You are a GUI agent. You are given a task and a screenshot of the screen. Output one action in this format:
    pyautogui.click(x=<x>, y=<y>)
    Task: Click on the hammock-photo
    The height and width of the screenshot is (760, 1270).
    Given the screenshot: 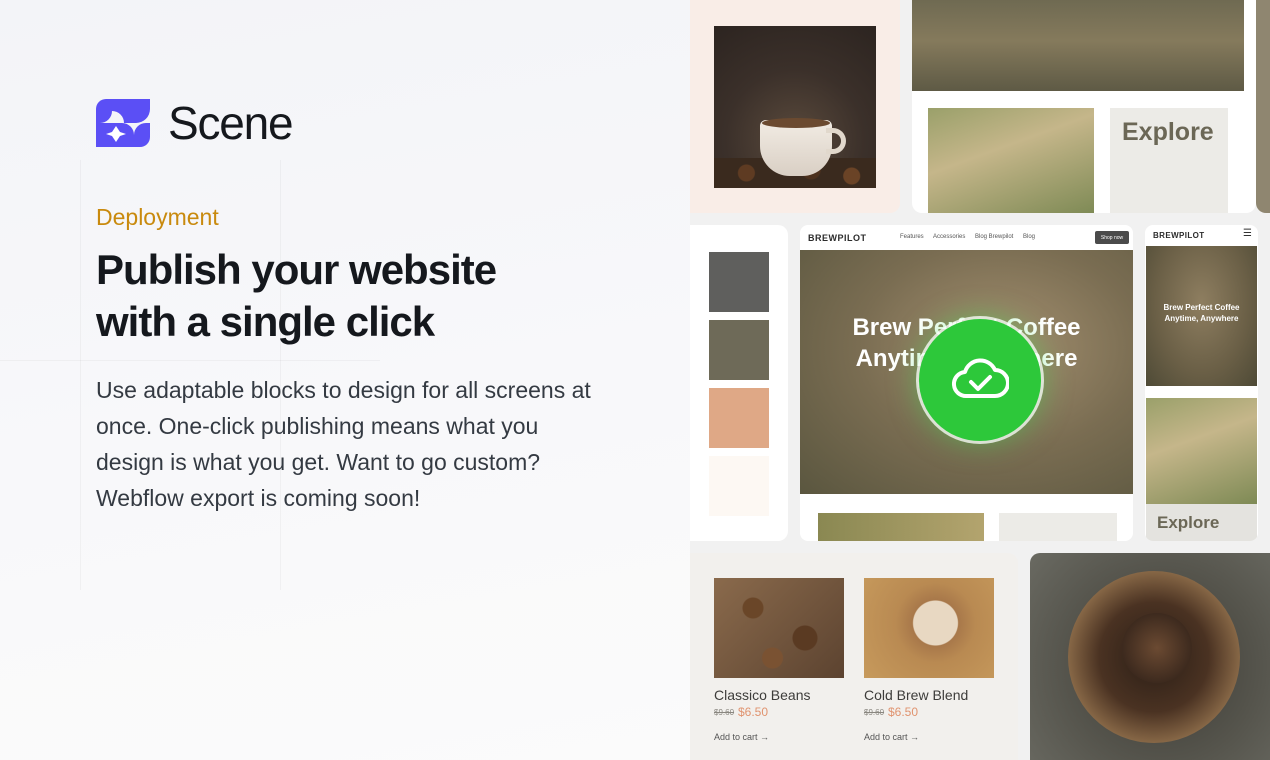 What is the action you would take?
    pyautogui.click(x=1011, y=160)
    